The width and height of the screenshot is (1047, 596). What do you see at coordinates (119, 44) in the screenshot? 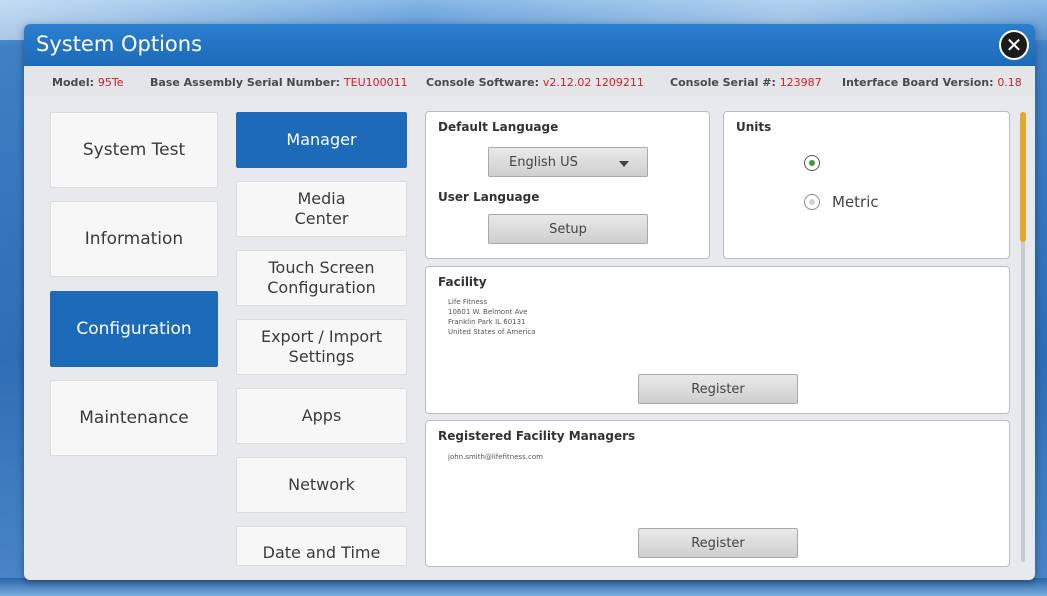
I see `window-title: System Options` at bounding box center [119, 44].